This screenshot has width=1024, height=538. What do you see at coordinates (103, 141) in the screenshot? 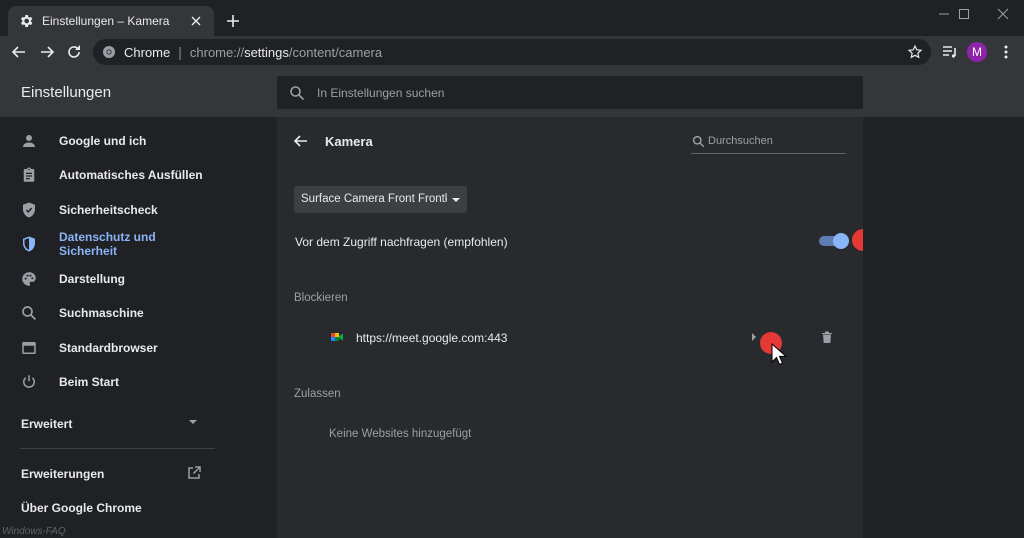
I see `sidebar-item-label: Google und ich` at bounding box center [103, 141].